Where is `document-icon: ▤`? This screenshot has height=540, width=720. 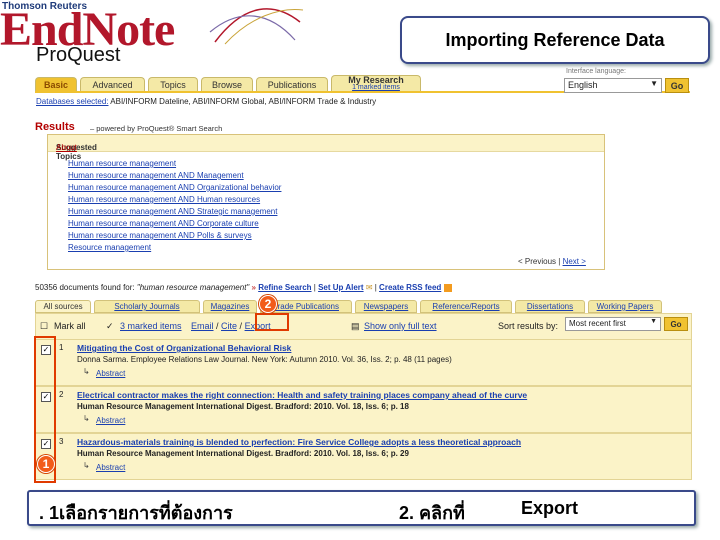 document-icon: ▤ is located at coordinates (355, 326).